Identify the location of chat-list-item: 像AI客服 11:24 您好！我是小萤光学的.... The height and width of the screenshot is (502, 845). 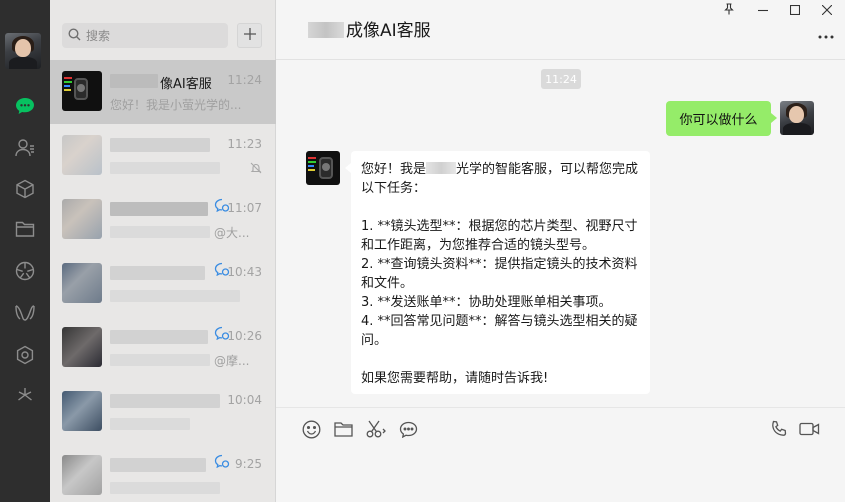
(163, 92).